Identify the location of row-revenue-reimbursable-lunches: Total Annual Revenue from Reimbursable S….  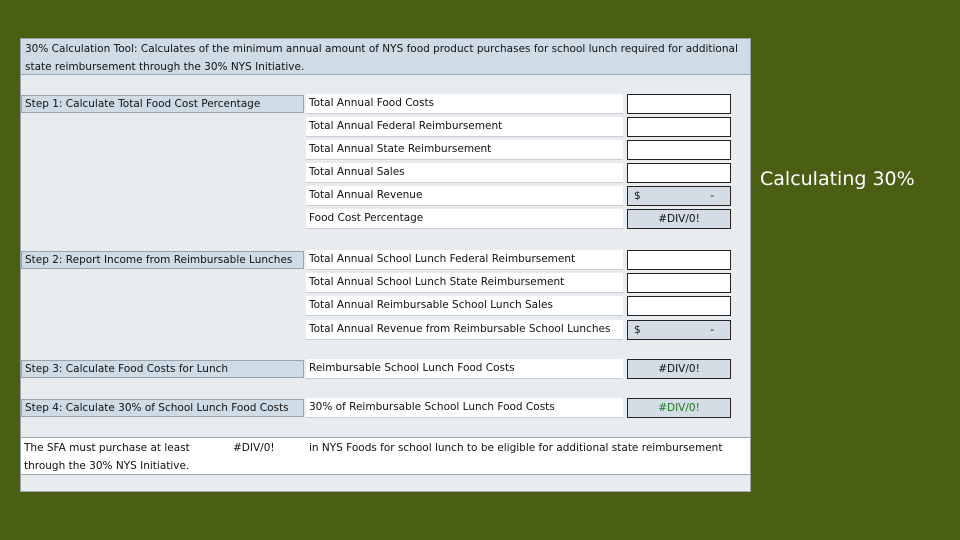
(464, 330).